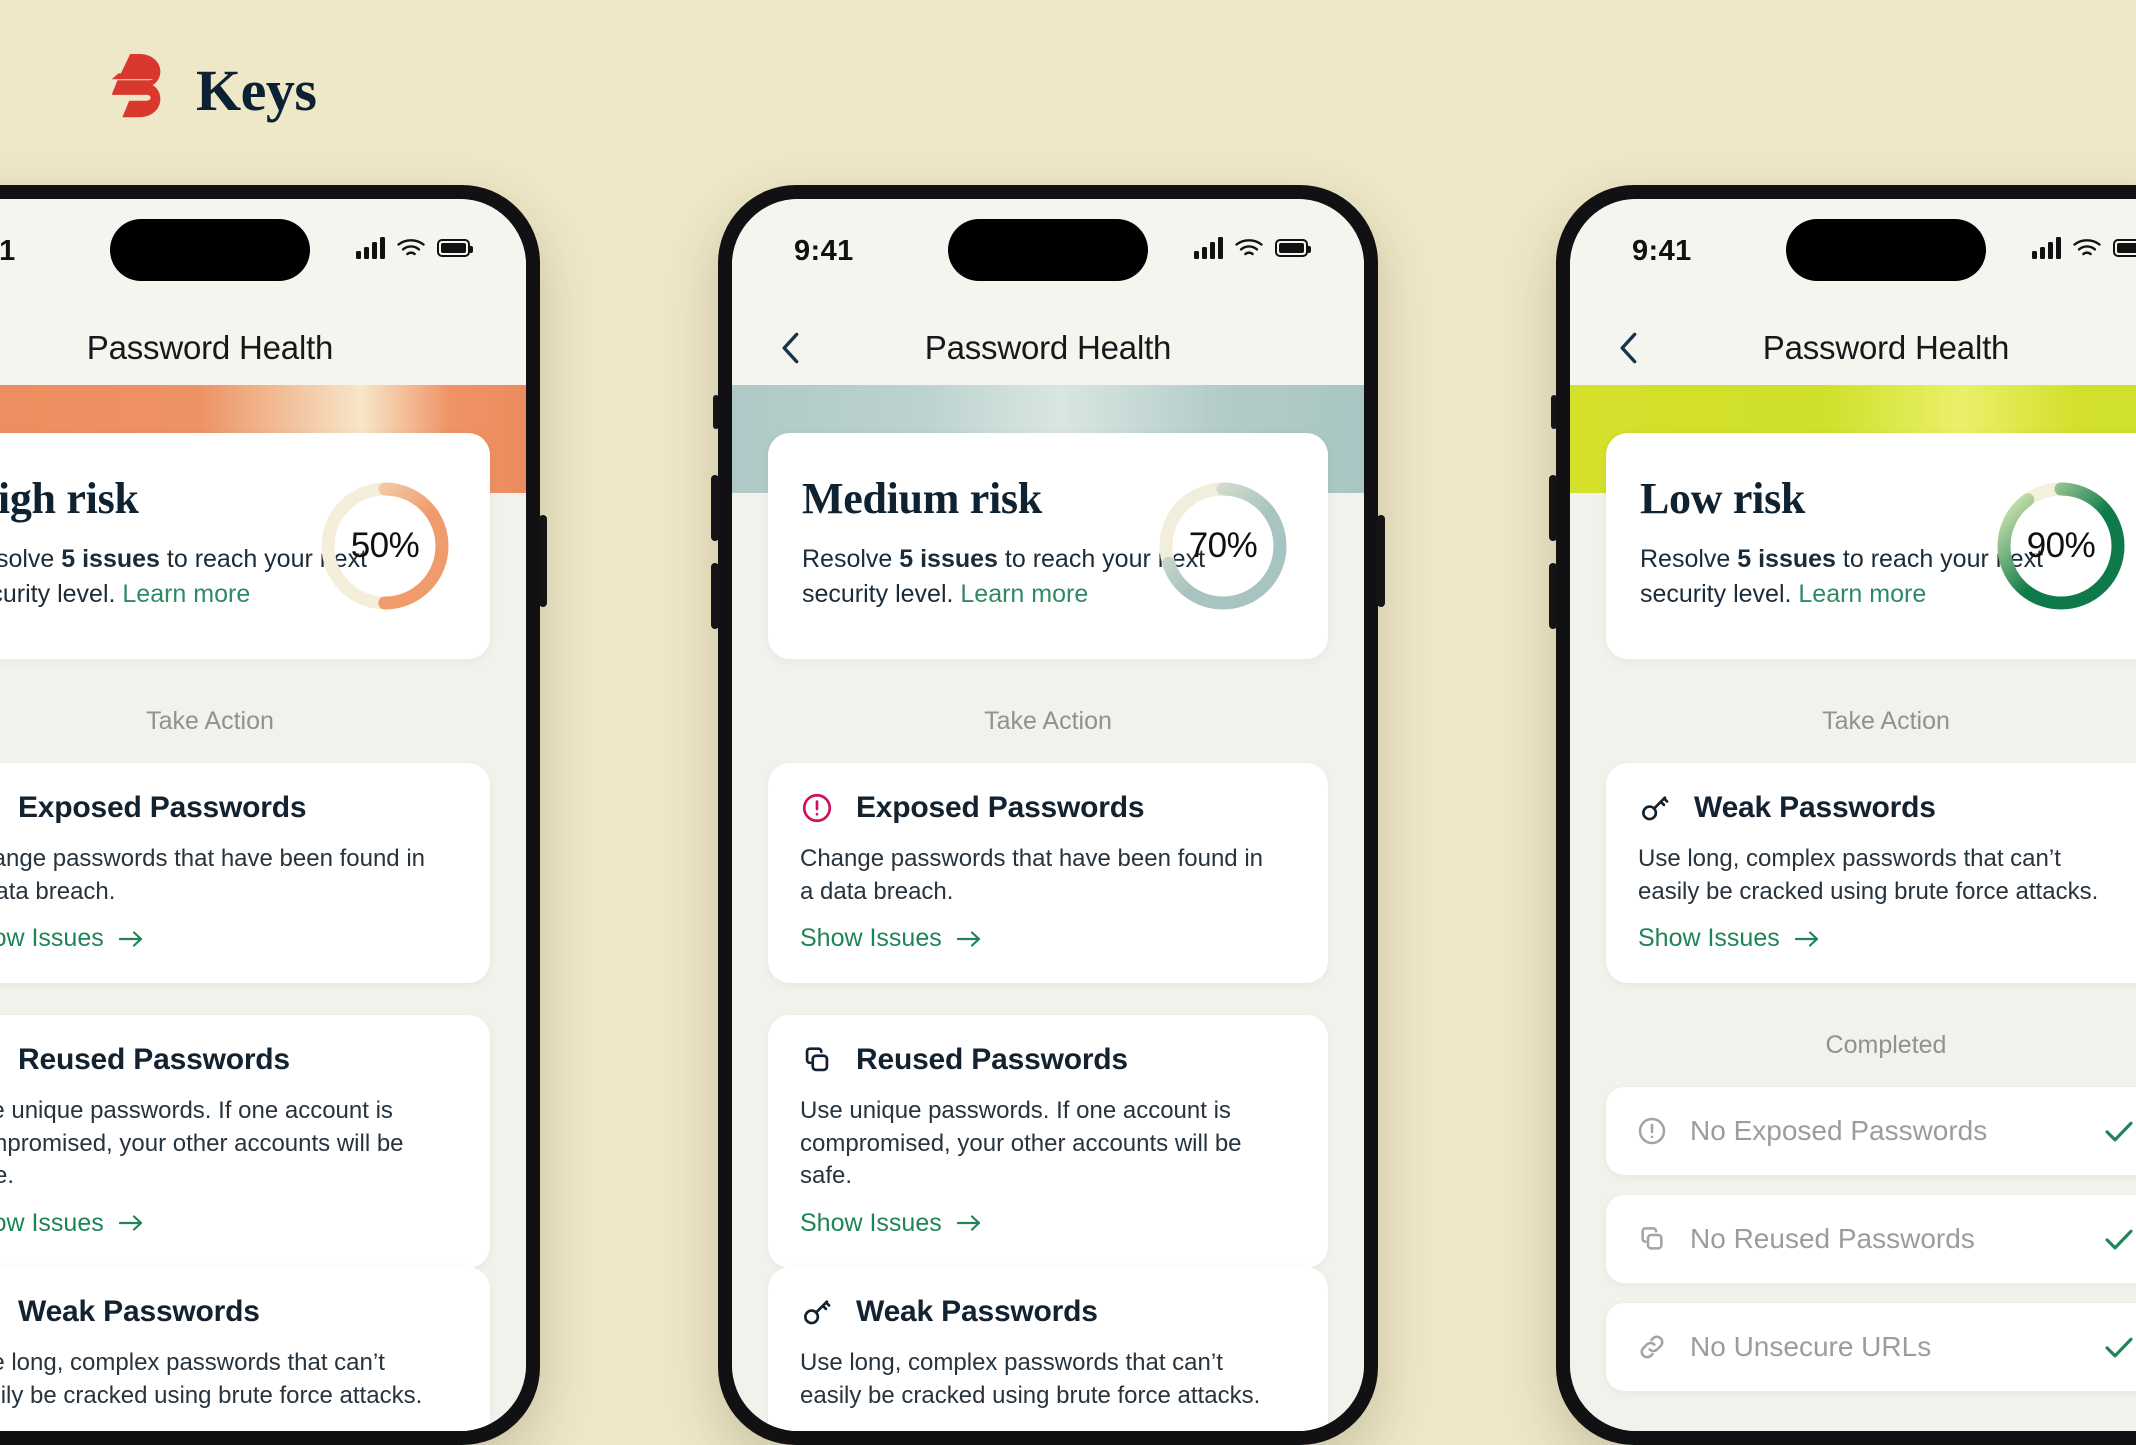 The image size is (2136, 1445). I want to click on risk-percent-label: 70%, so click(1223, 545).